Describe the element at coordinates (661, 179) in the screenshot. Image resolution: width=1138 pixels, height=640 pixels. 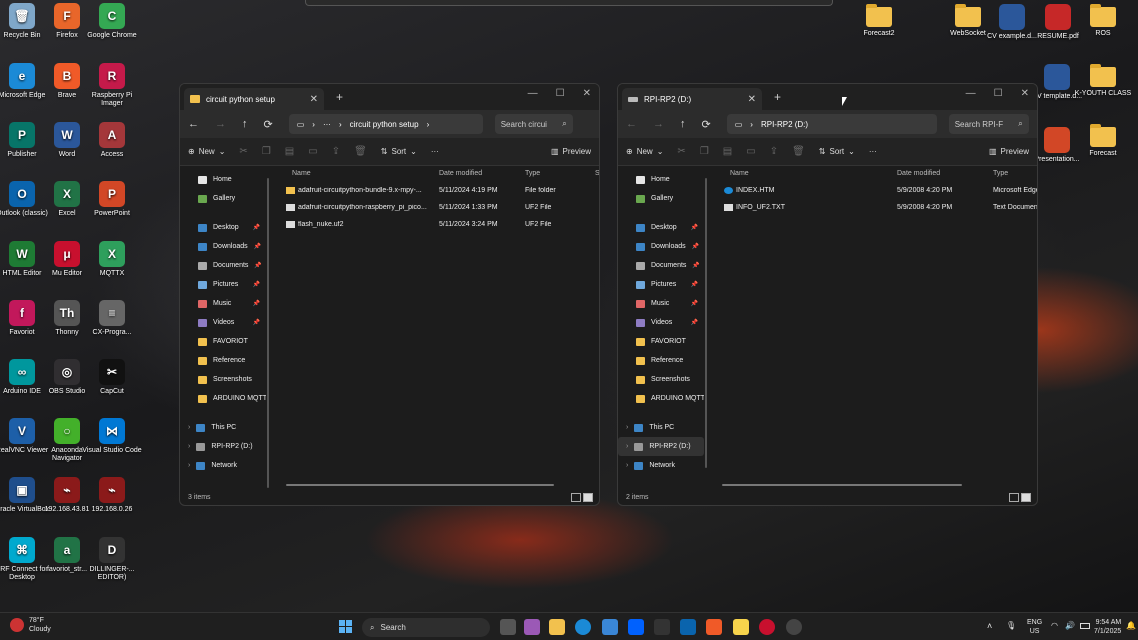
I see `sidebar-item: Home` at that location.